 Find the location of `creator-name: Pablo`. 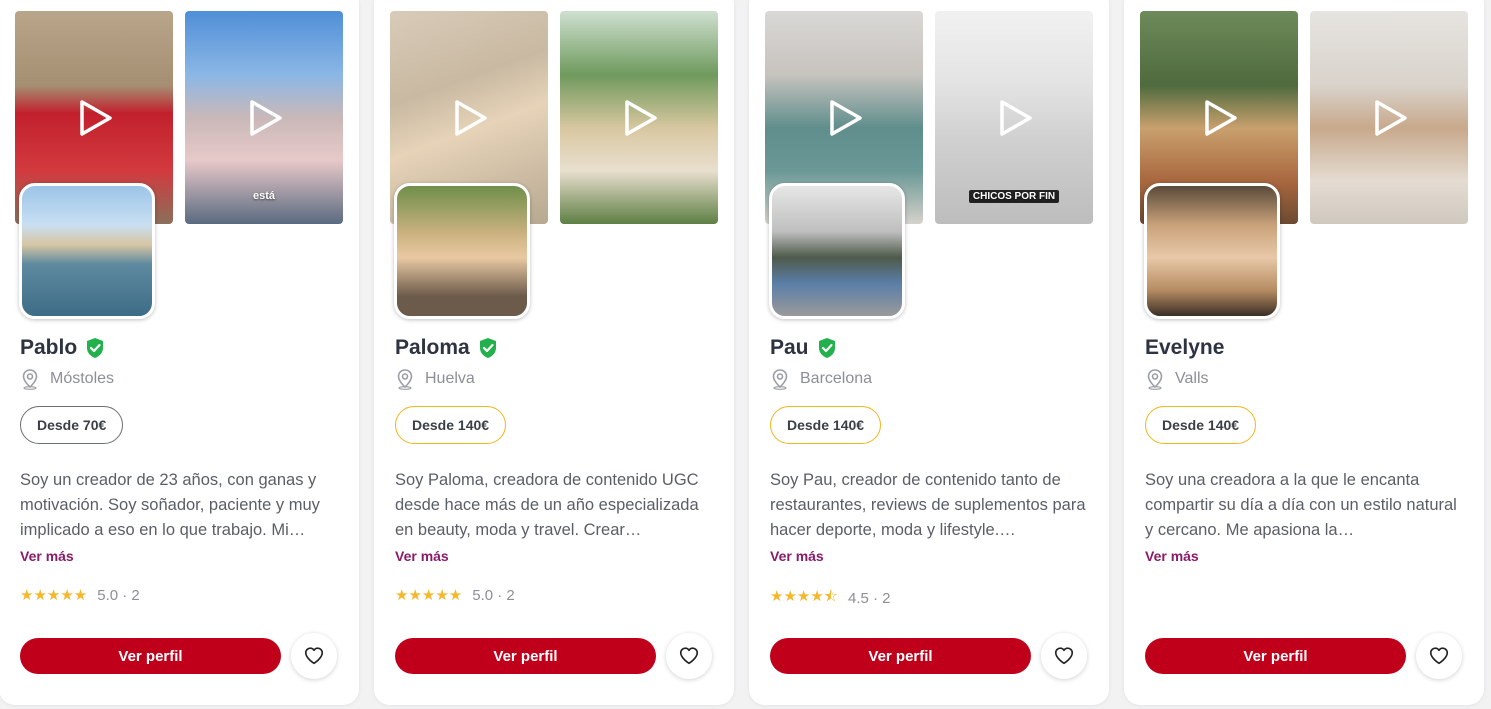

creator-name: Pablo is located at coordinates (49, 347).